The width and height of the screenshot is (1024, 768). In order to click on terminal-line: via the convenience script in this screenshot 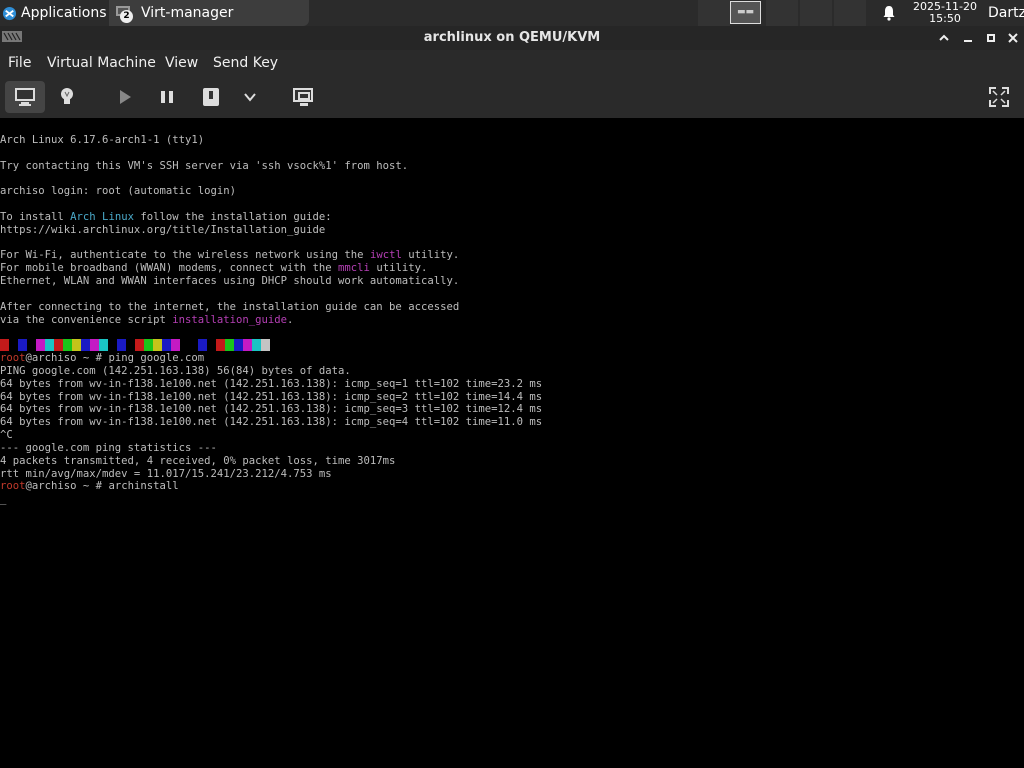, I will do `click(86, 319)`.